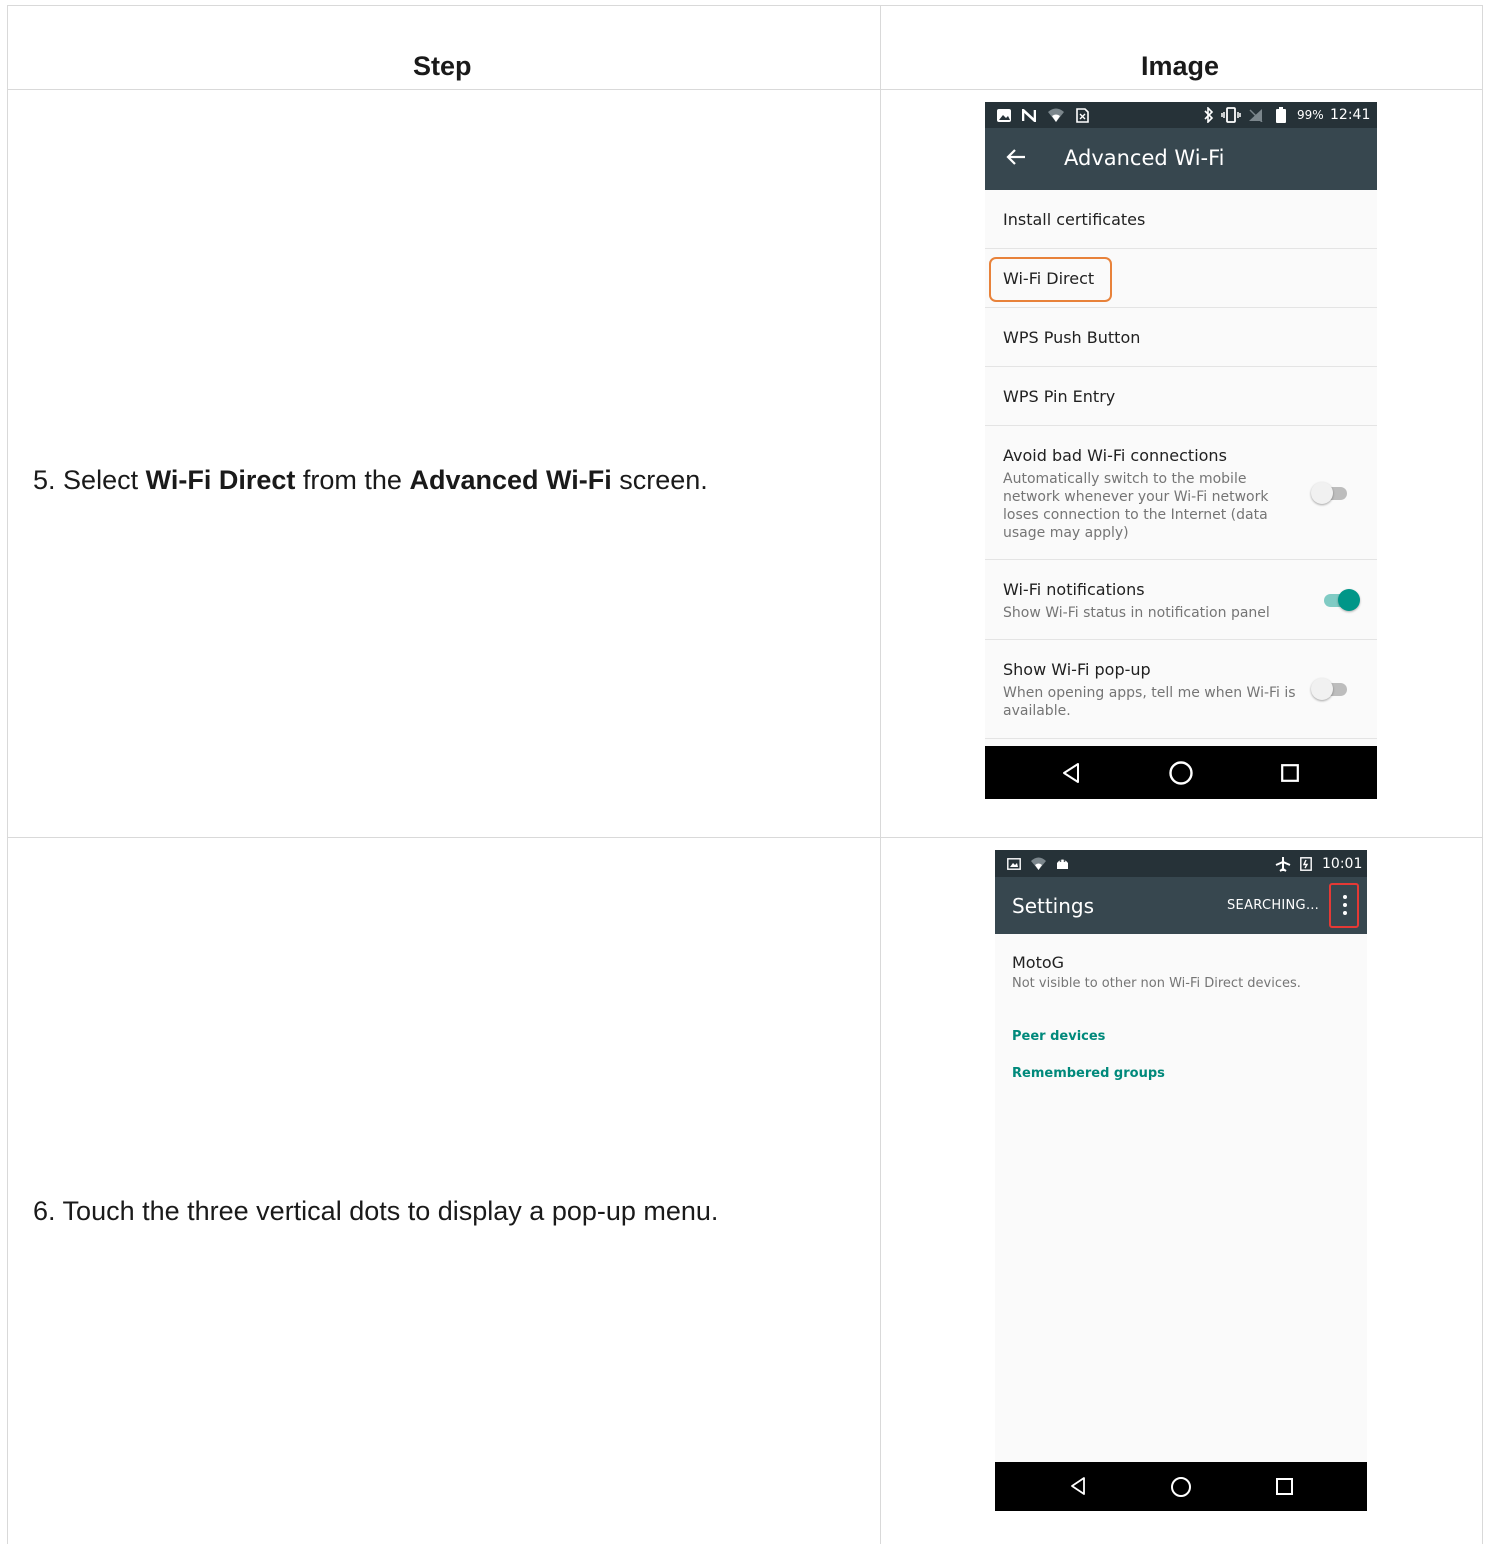 The image size is (1489, 1544). I want to click on wifi-direct-highlight-box, so click(1050, 279).